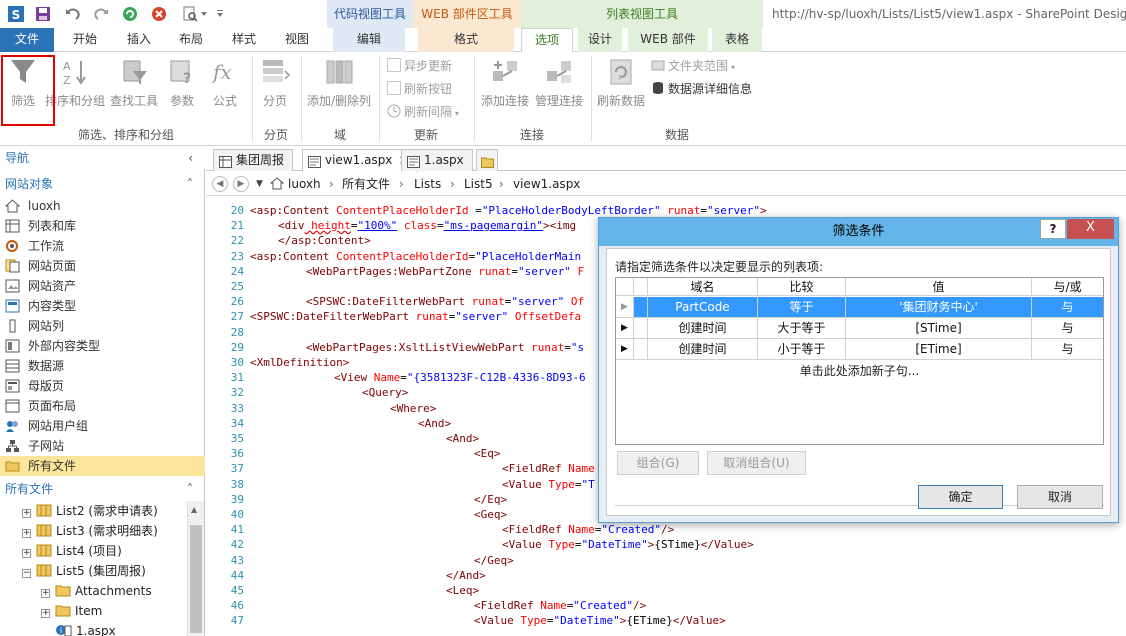  What do you see at coordinates (102, 406) in the screenshot?
I see `nav-item-page-layouts: 页面布局` at bounding box center [102, 406].